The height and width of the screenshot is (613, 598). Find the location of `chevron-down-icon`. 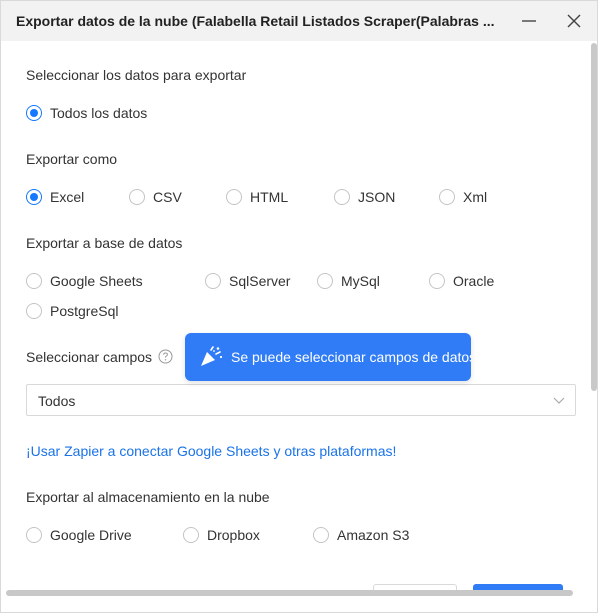

chevron-down-icon is located at coordinates (559, 400).